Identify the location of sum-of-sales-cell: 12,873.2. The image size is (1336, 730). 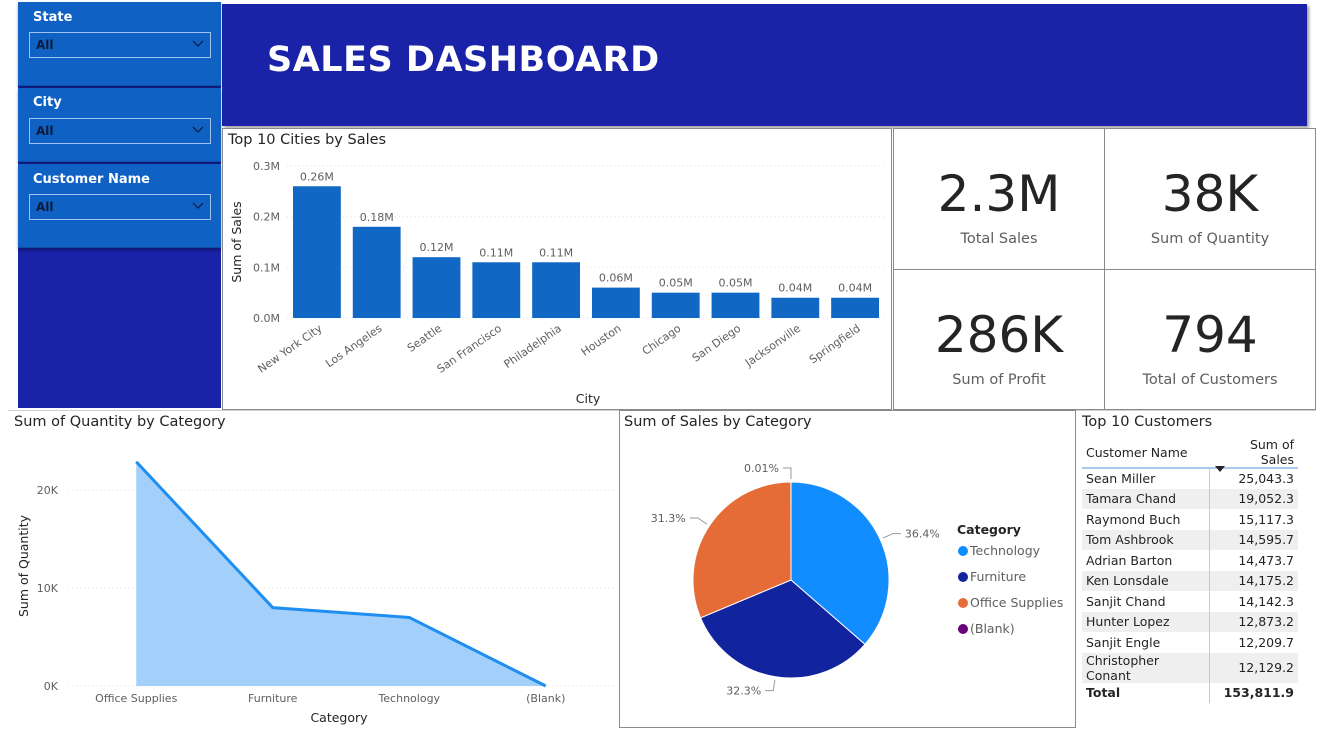
(1253, 621).